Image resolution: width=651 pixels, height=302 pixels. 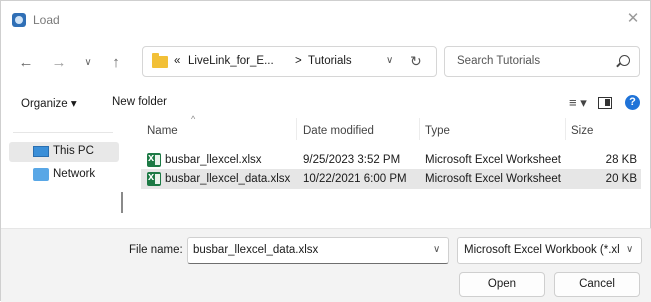 I want to click on file-name: busbar_llexcel.xlsx, so click(x=213, y=160).